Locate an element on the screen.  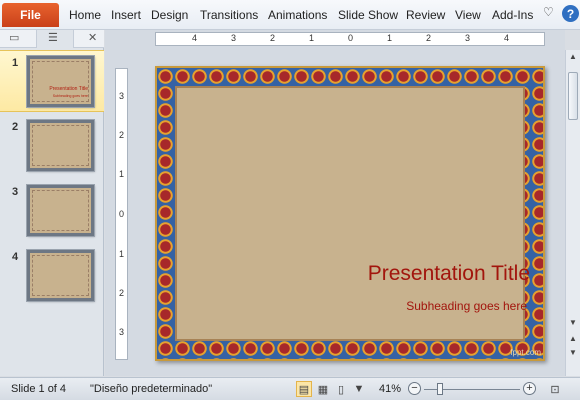
scroll-down-icon: ▼ is located at coordinates (573, 322).